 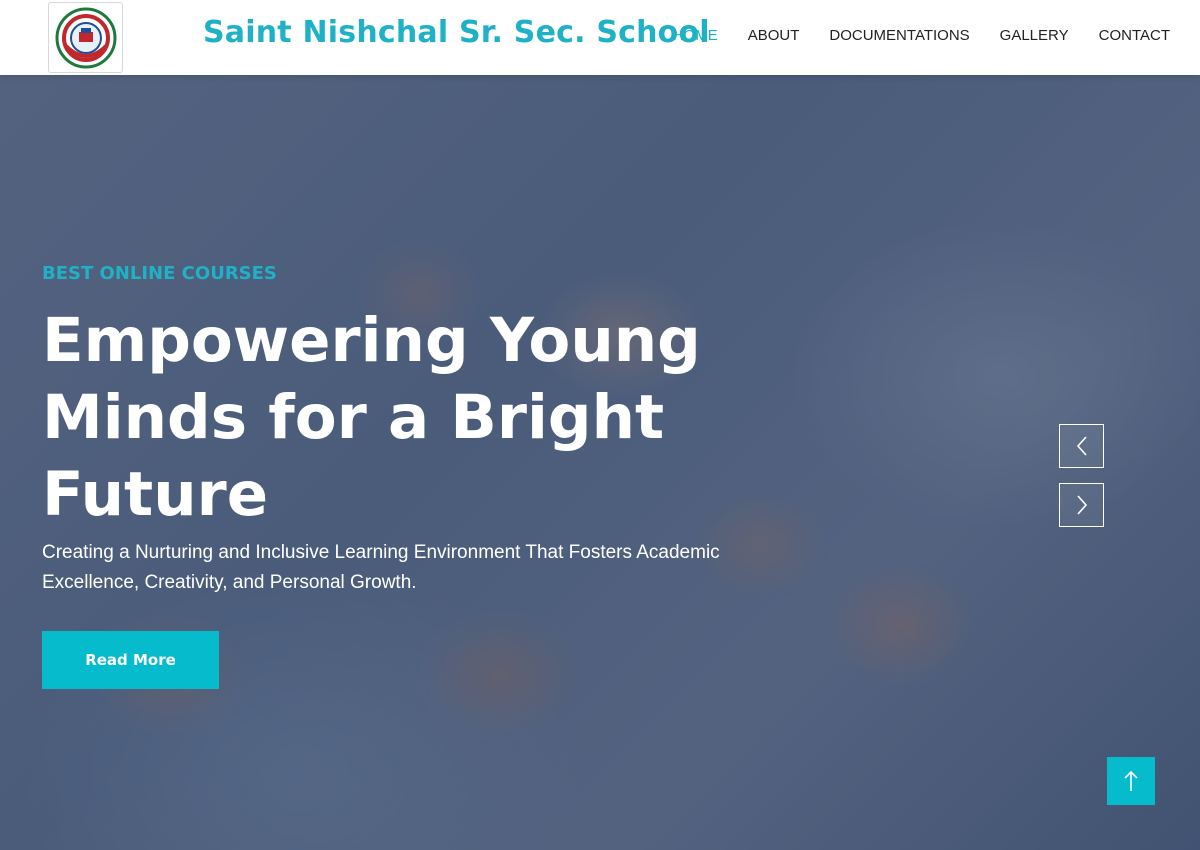 I want to click on school-logo, so click(x=85, y=37).